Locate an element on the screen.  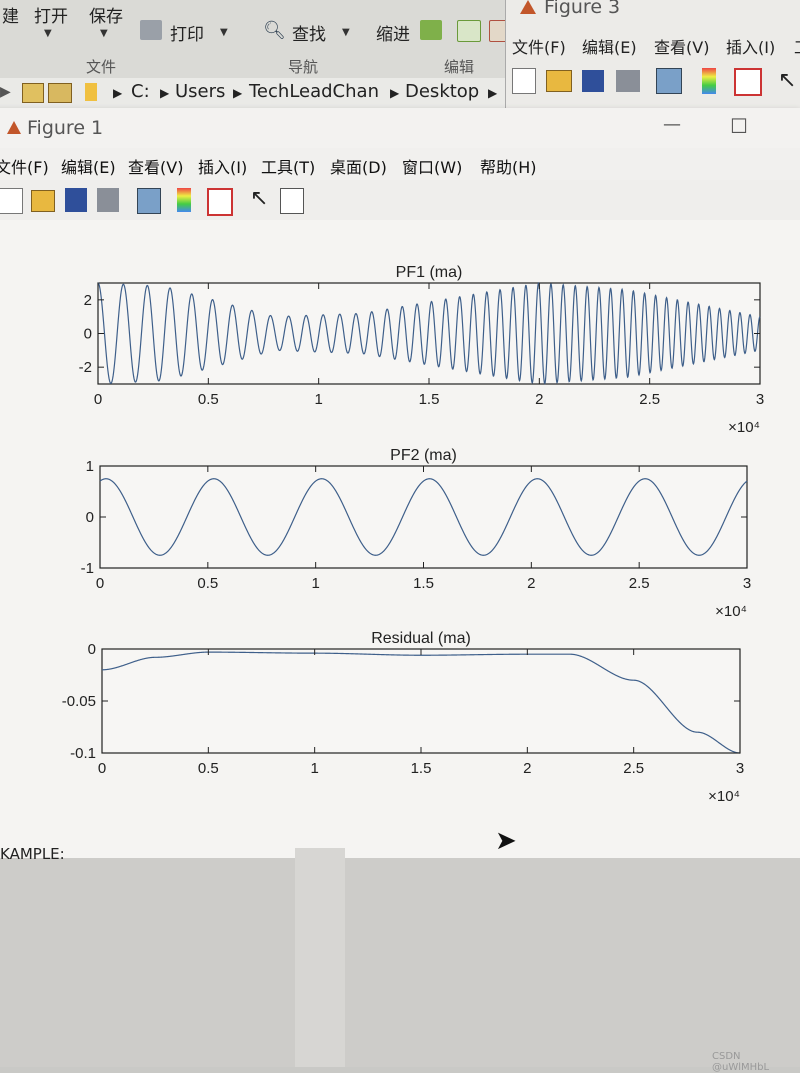
menu-help: 帮助(H) is located at coordinates (508, 166).